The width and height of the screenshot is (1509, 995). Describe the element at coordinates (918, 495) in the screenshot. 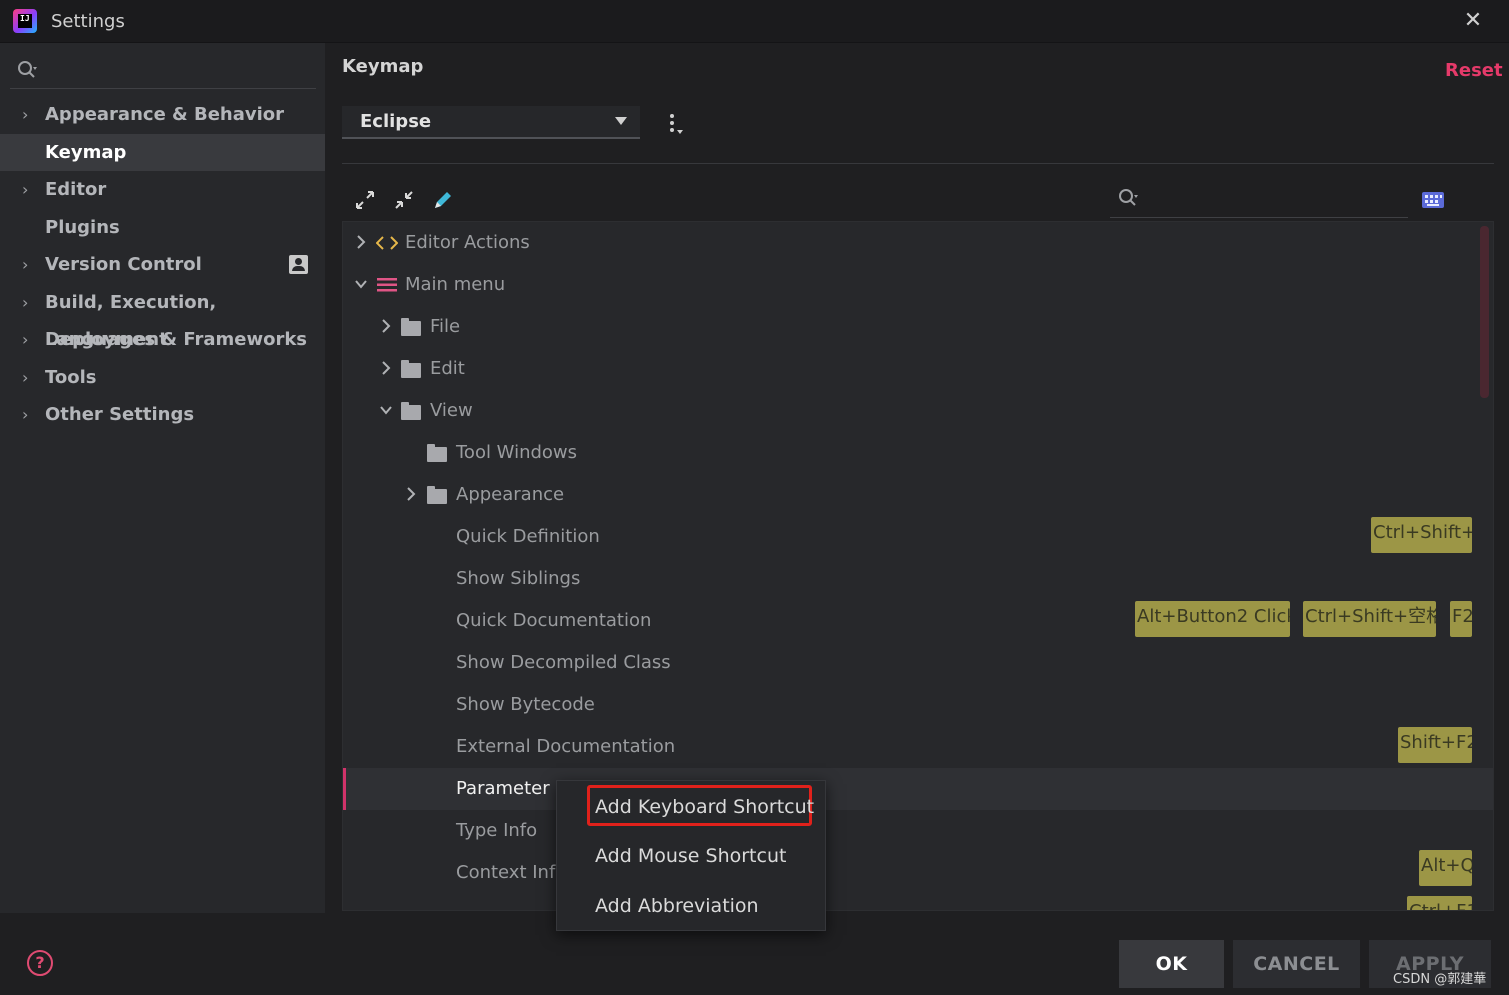

I see `tree-row-appearance: Appearance` at that location.